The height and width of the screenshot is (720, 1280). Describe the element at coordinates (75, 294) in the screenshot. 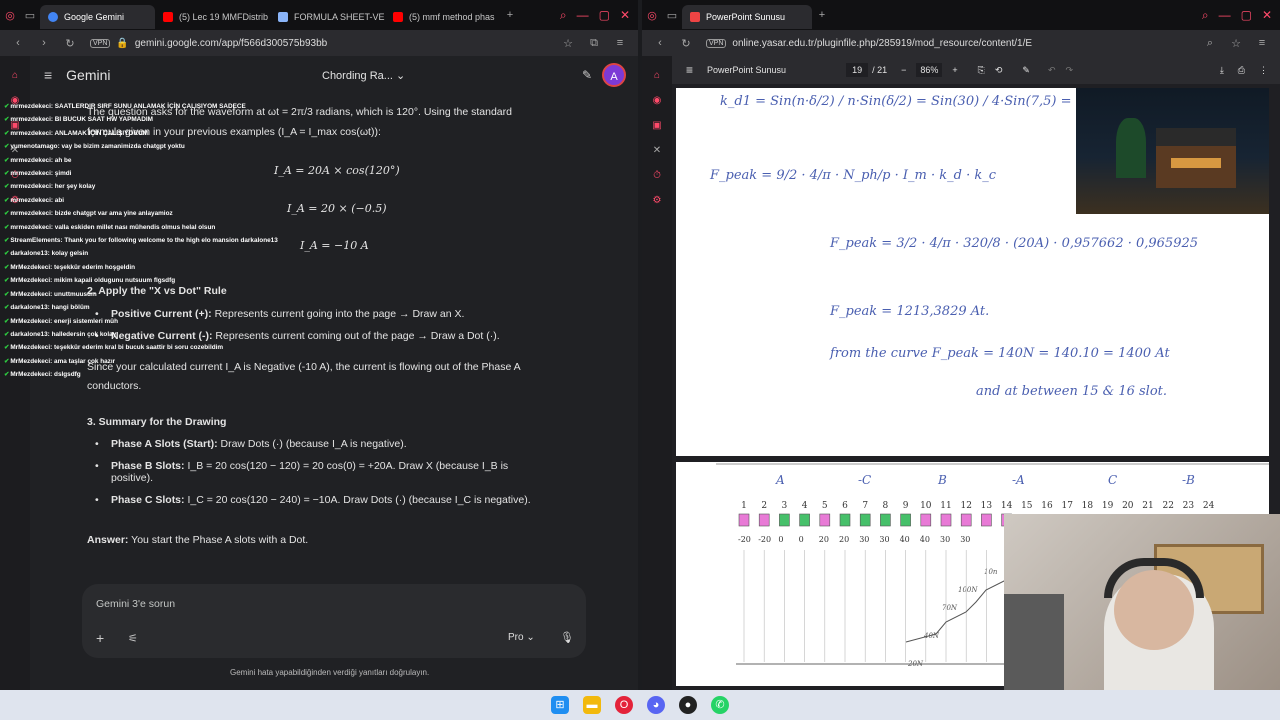

I see `chat-text: unuttmuusum` at that location.